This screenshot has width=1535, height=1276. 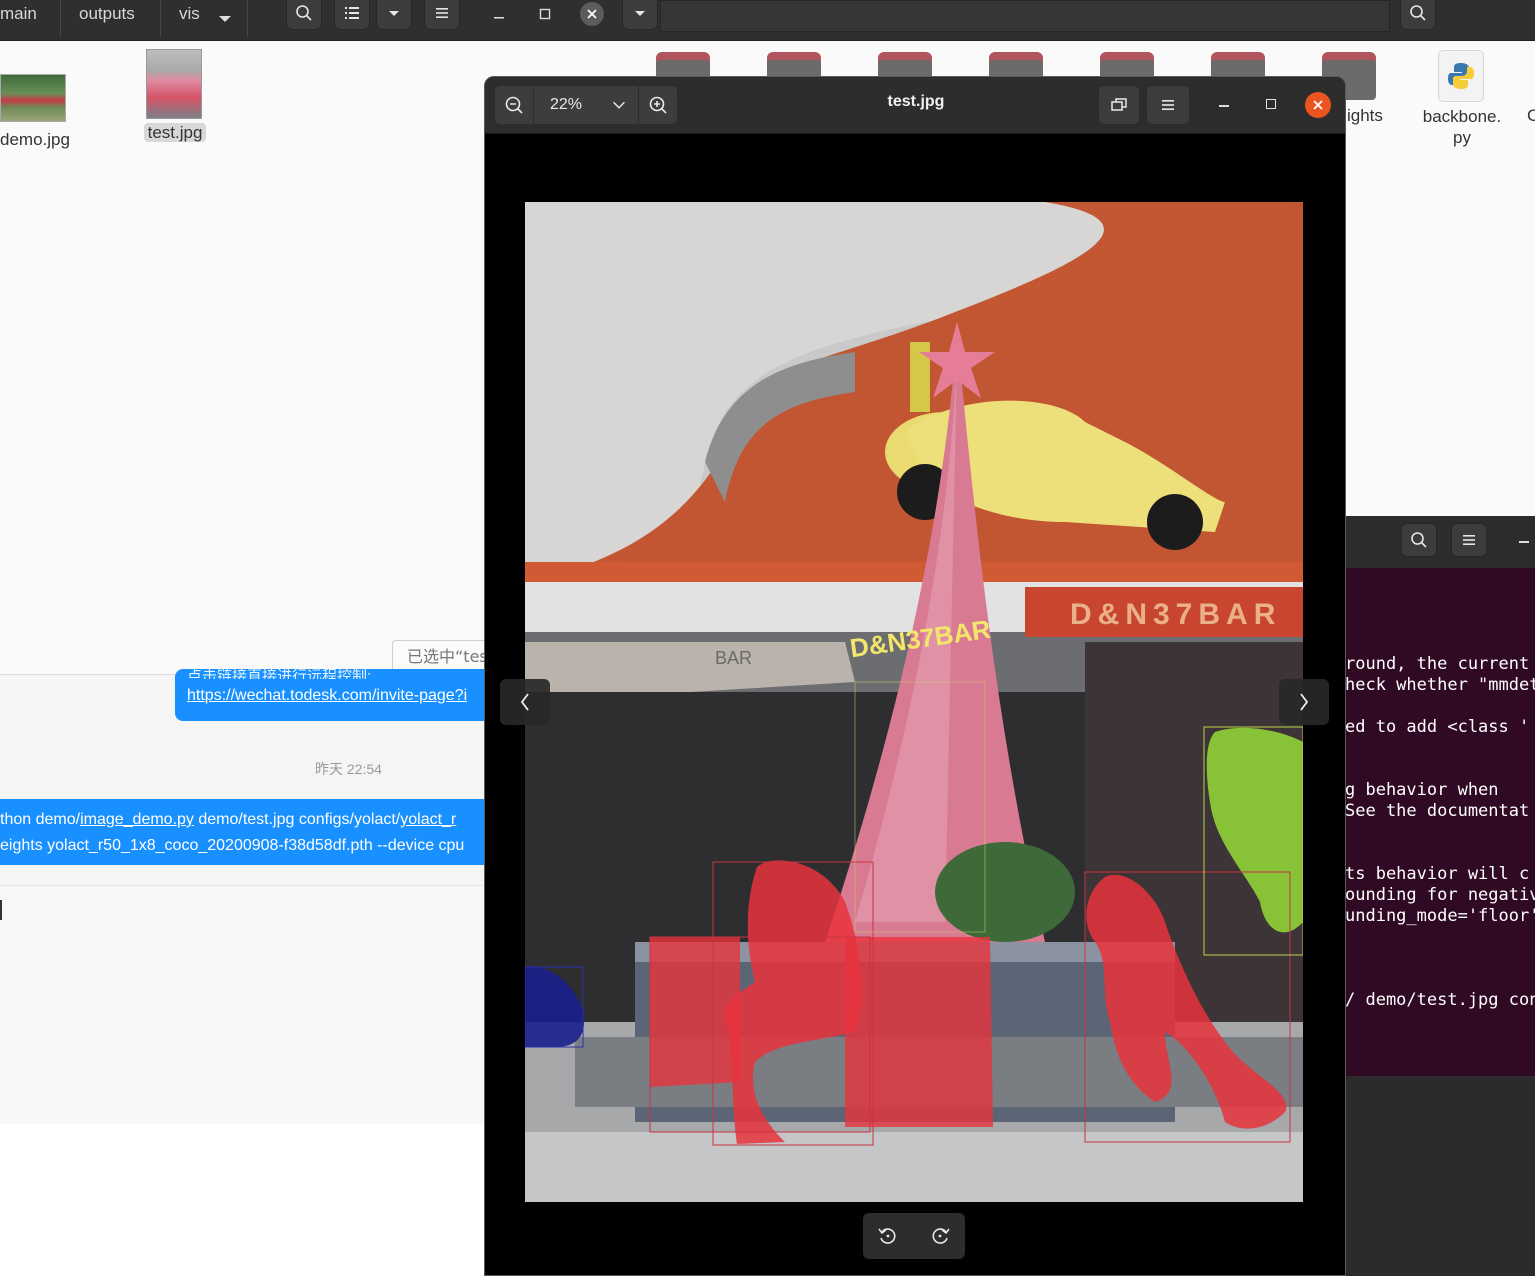 What do you see at coordinates (1440, 542) in the screenshot?
I see `terminal-header` at bounding box center [1440, 542].